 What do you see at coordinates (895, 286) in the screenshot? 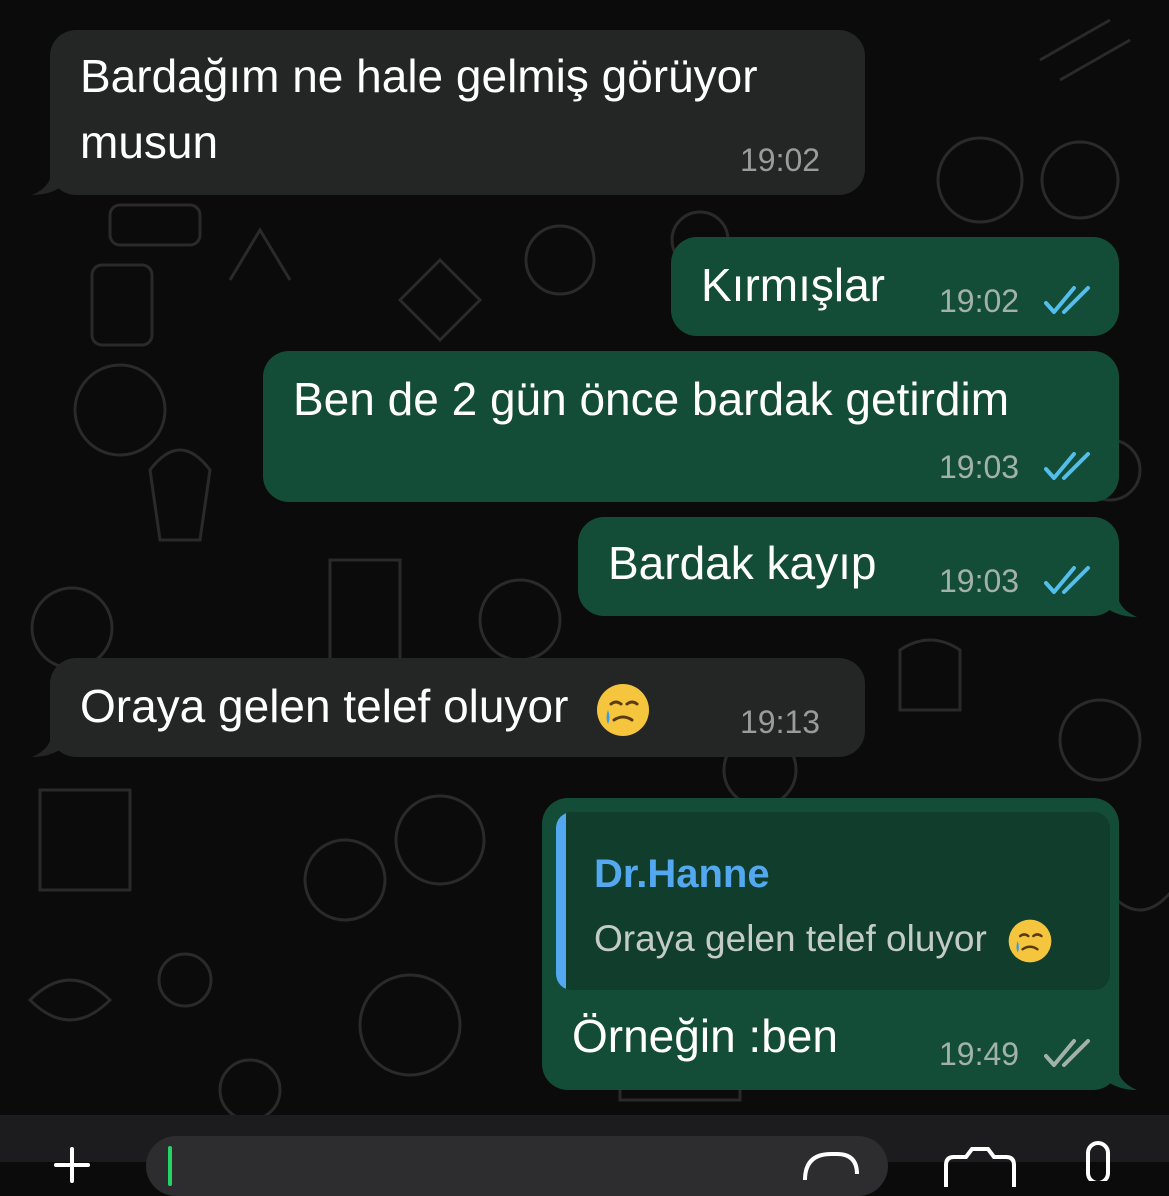
I see `message-bubble-outgoing: Kırmışlar 19:02` at bounding box center [895, 286].